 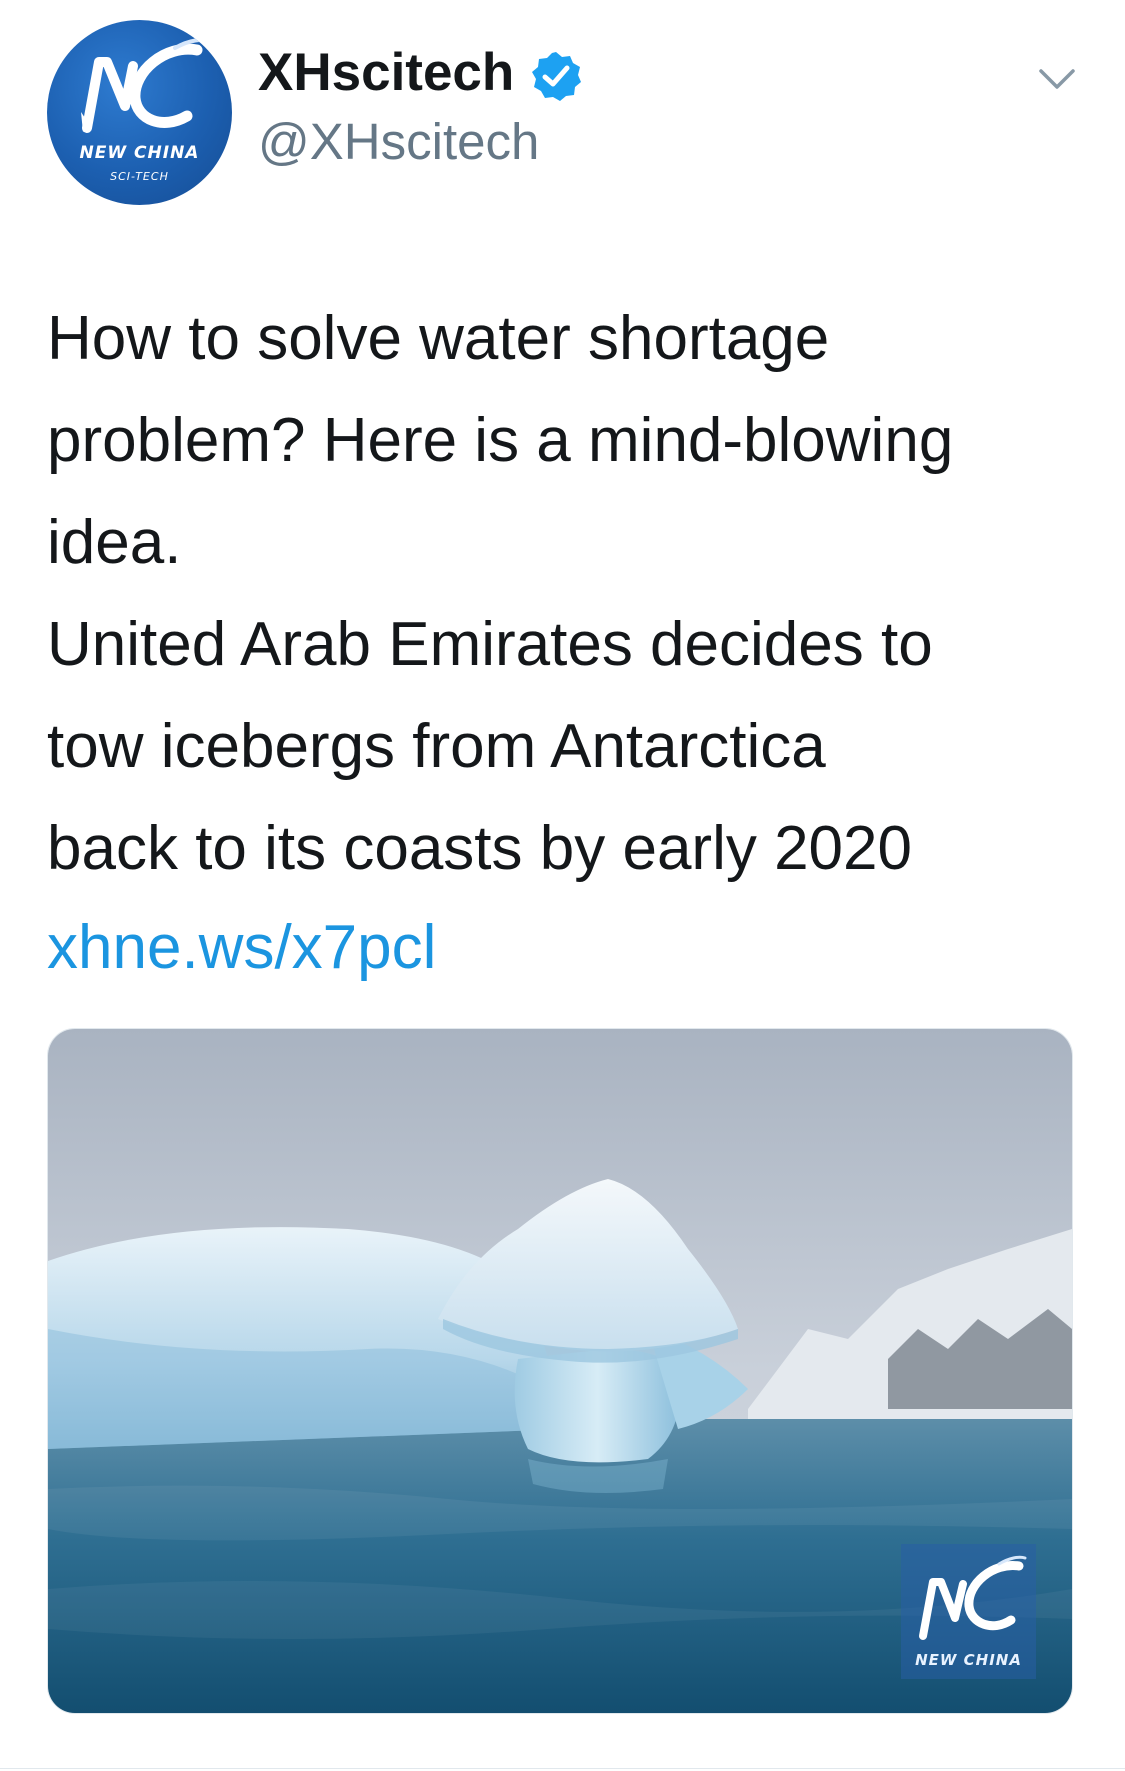 I want to click on verified-badge-icon, so click(x=556, y=76).